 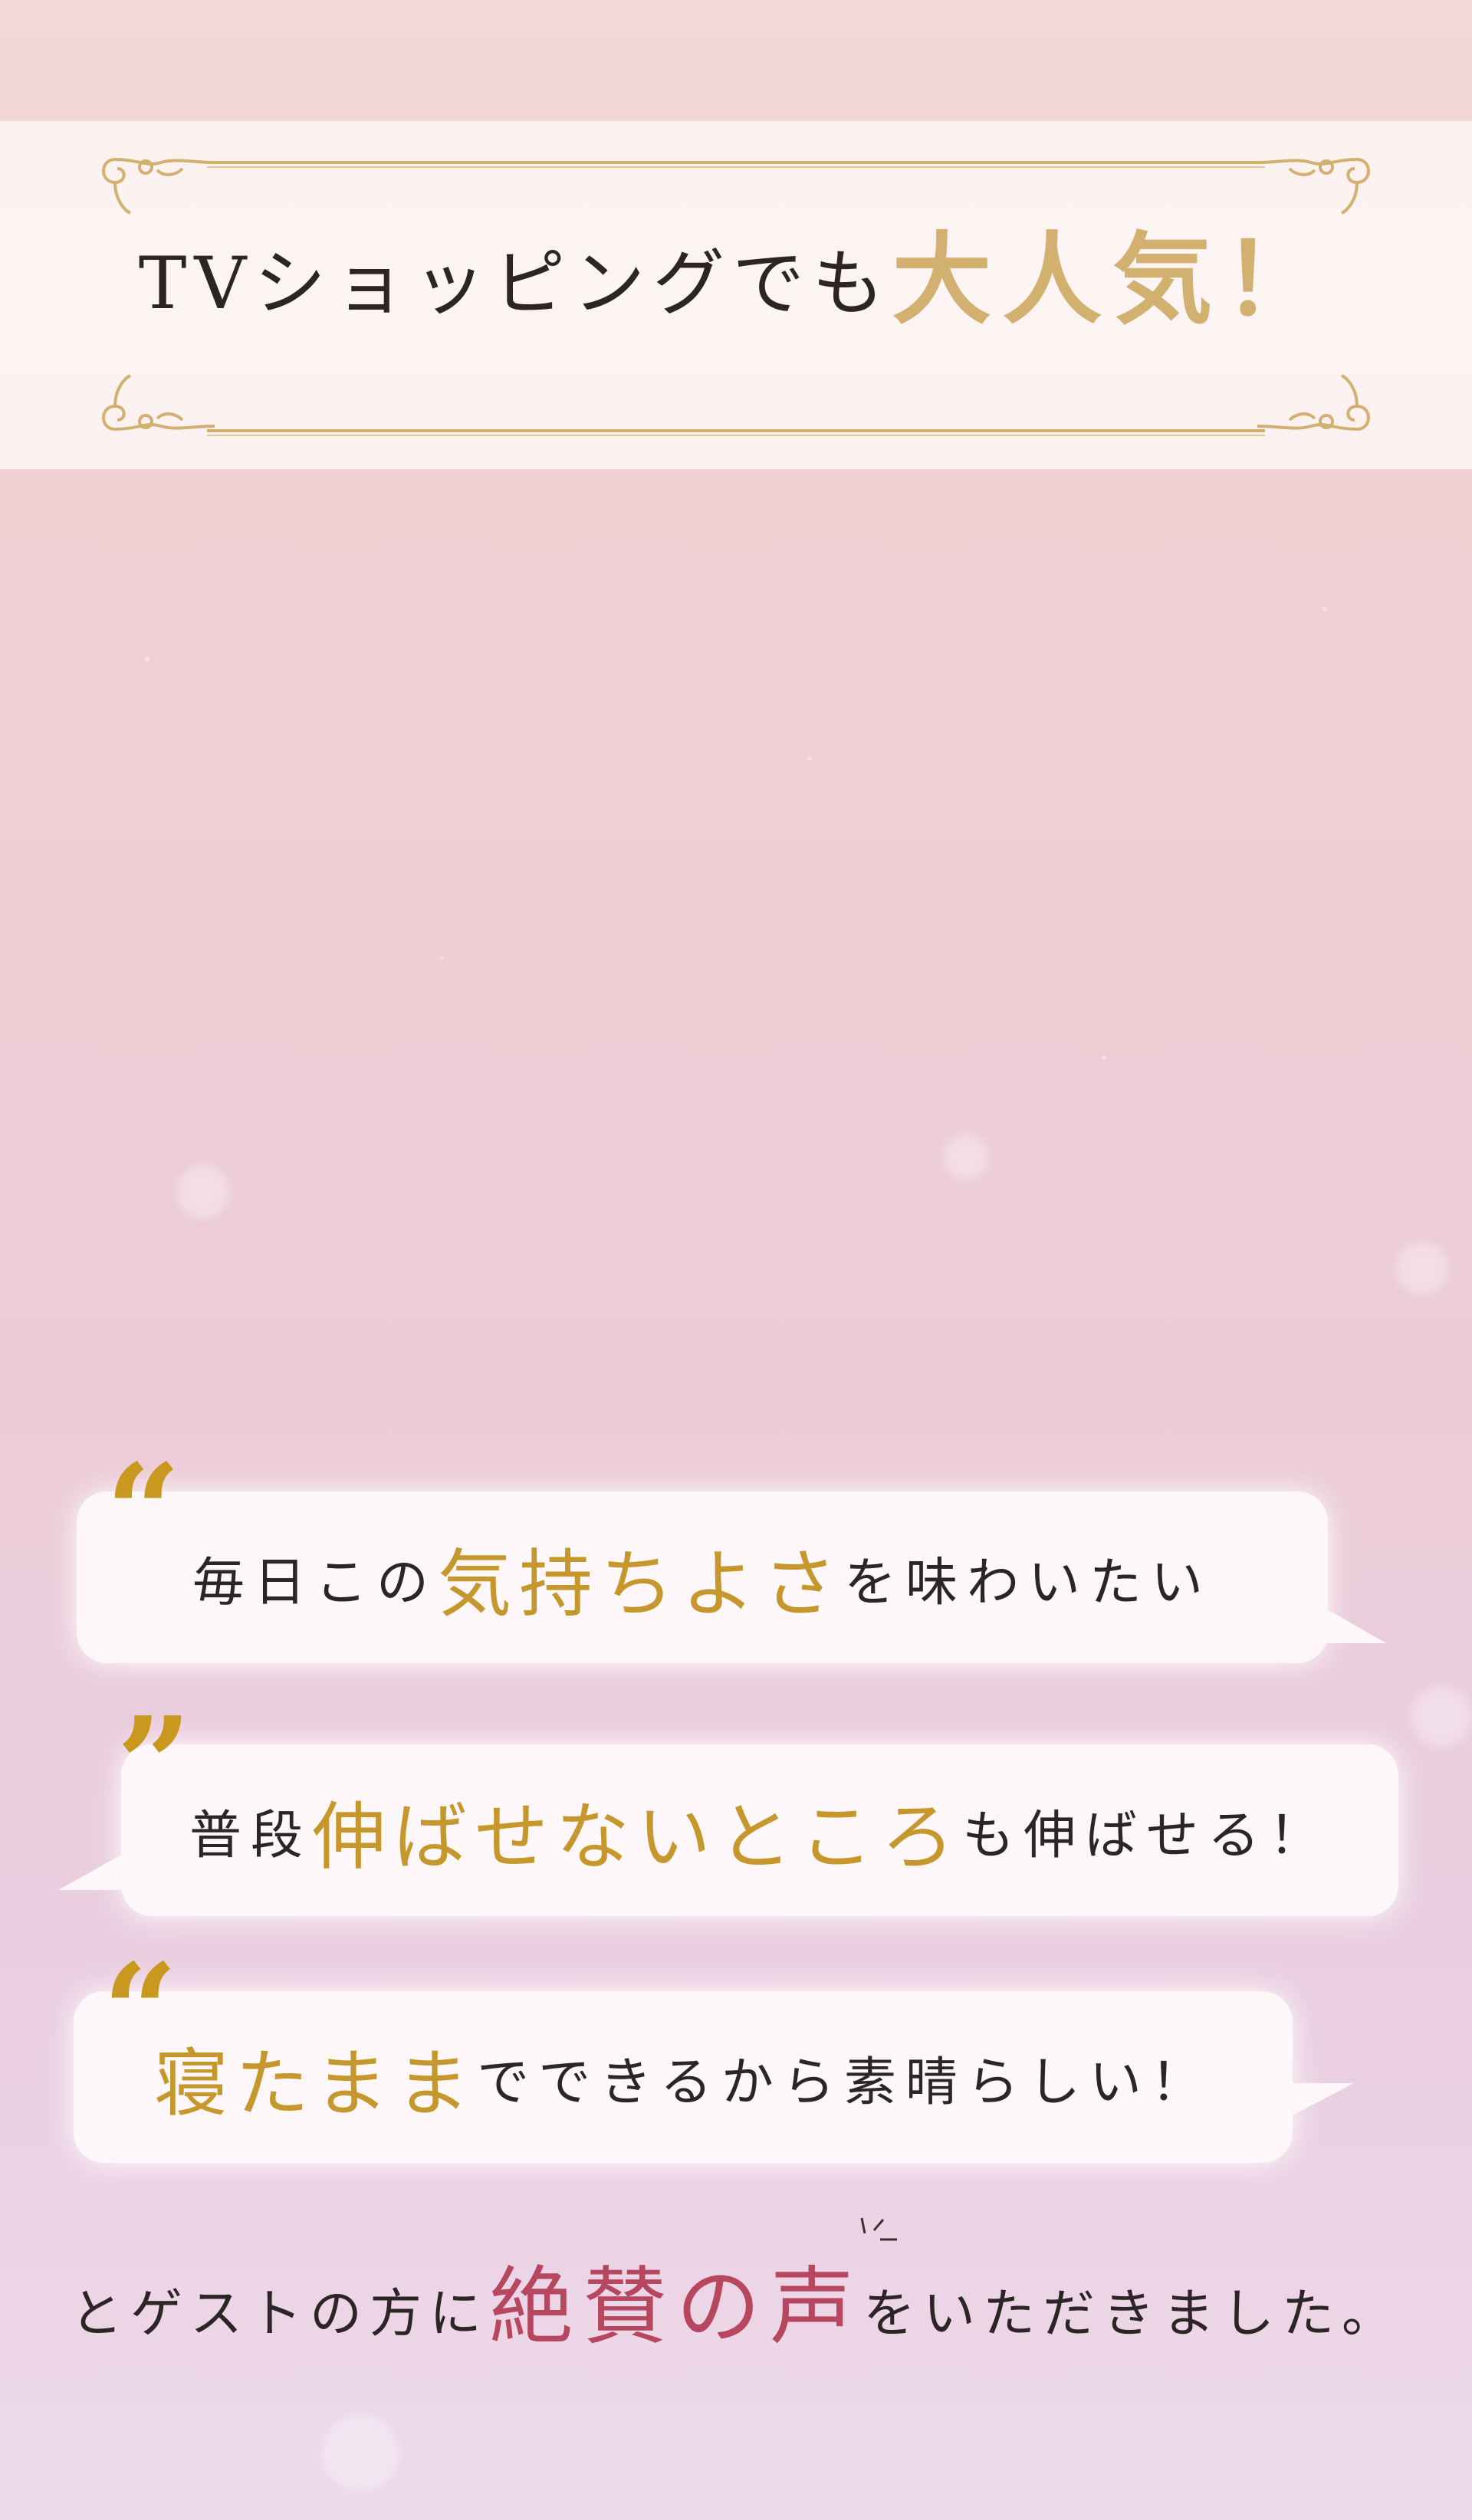 I want to click on testimonial-bubble: 毎日この 気持ちよさ を味わいたい, so click(x=703, y=1577).